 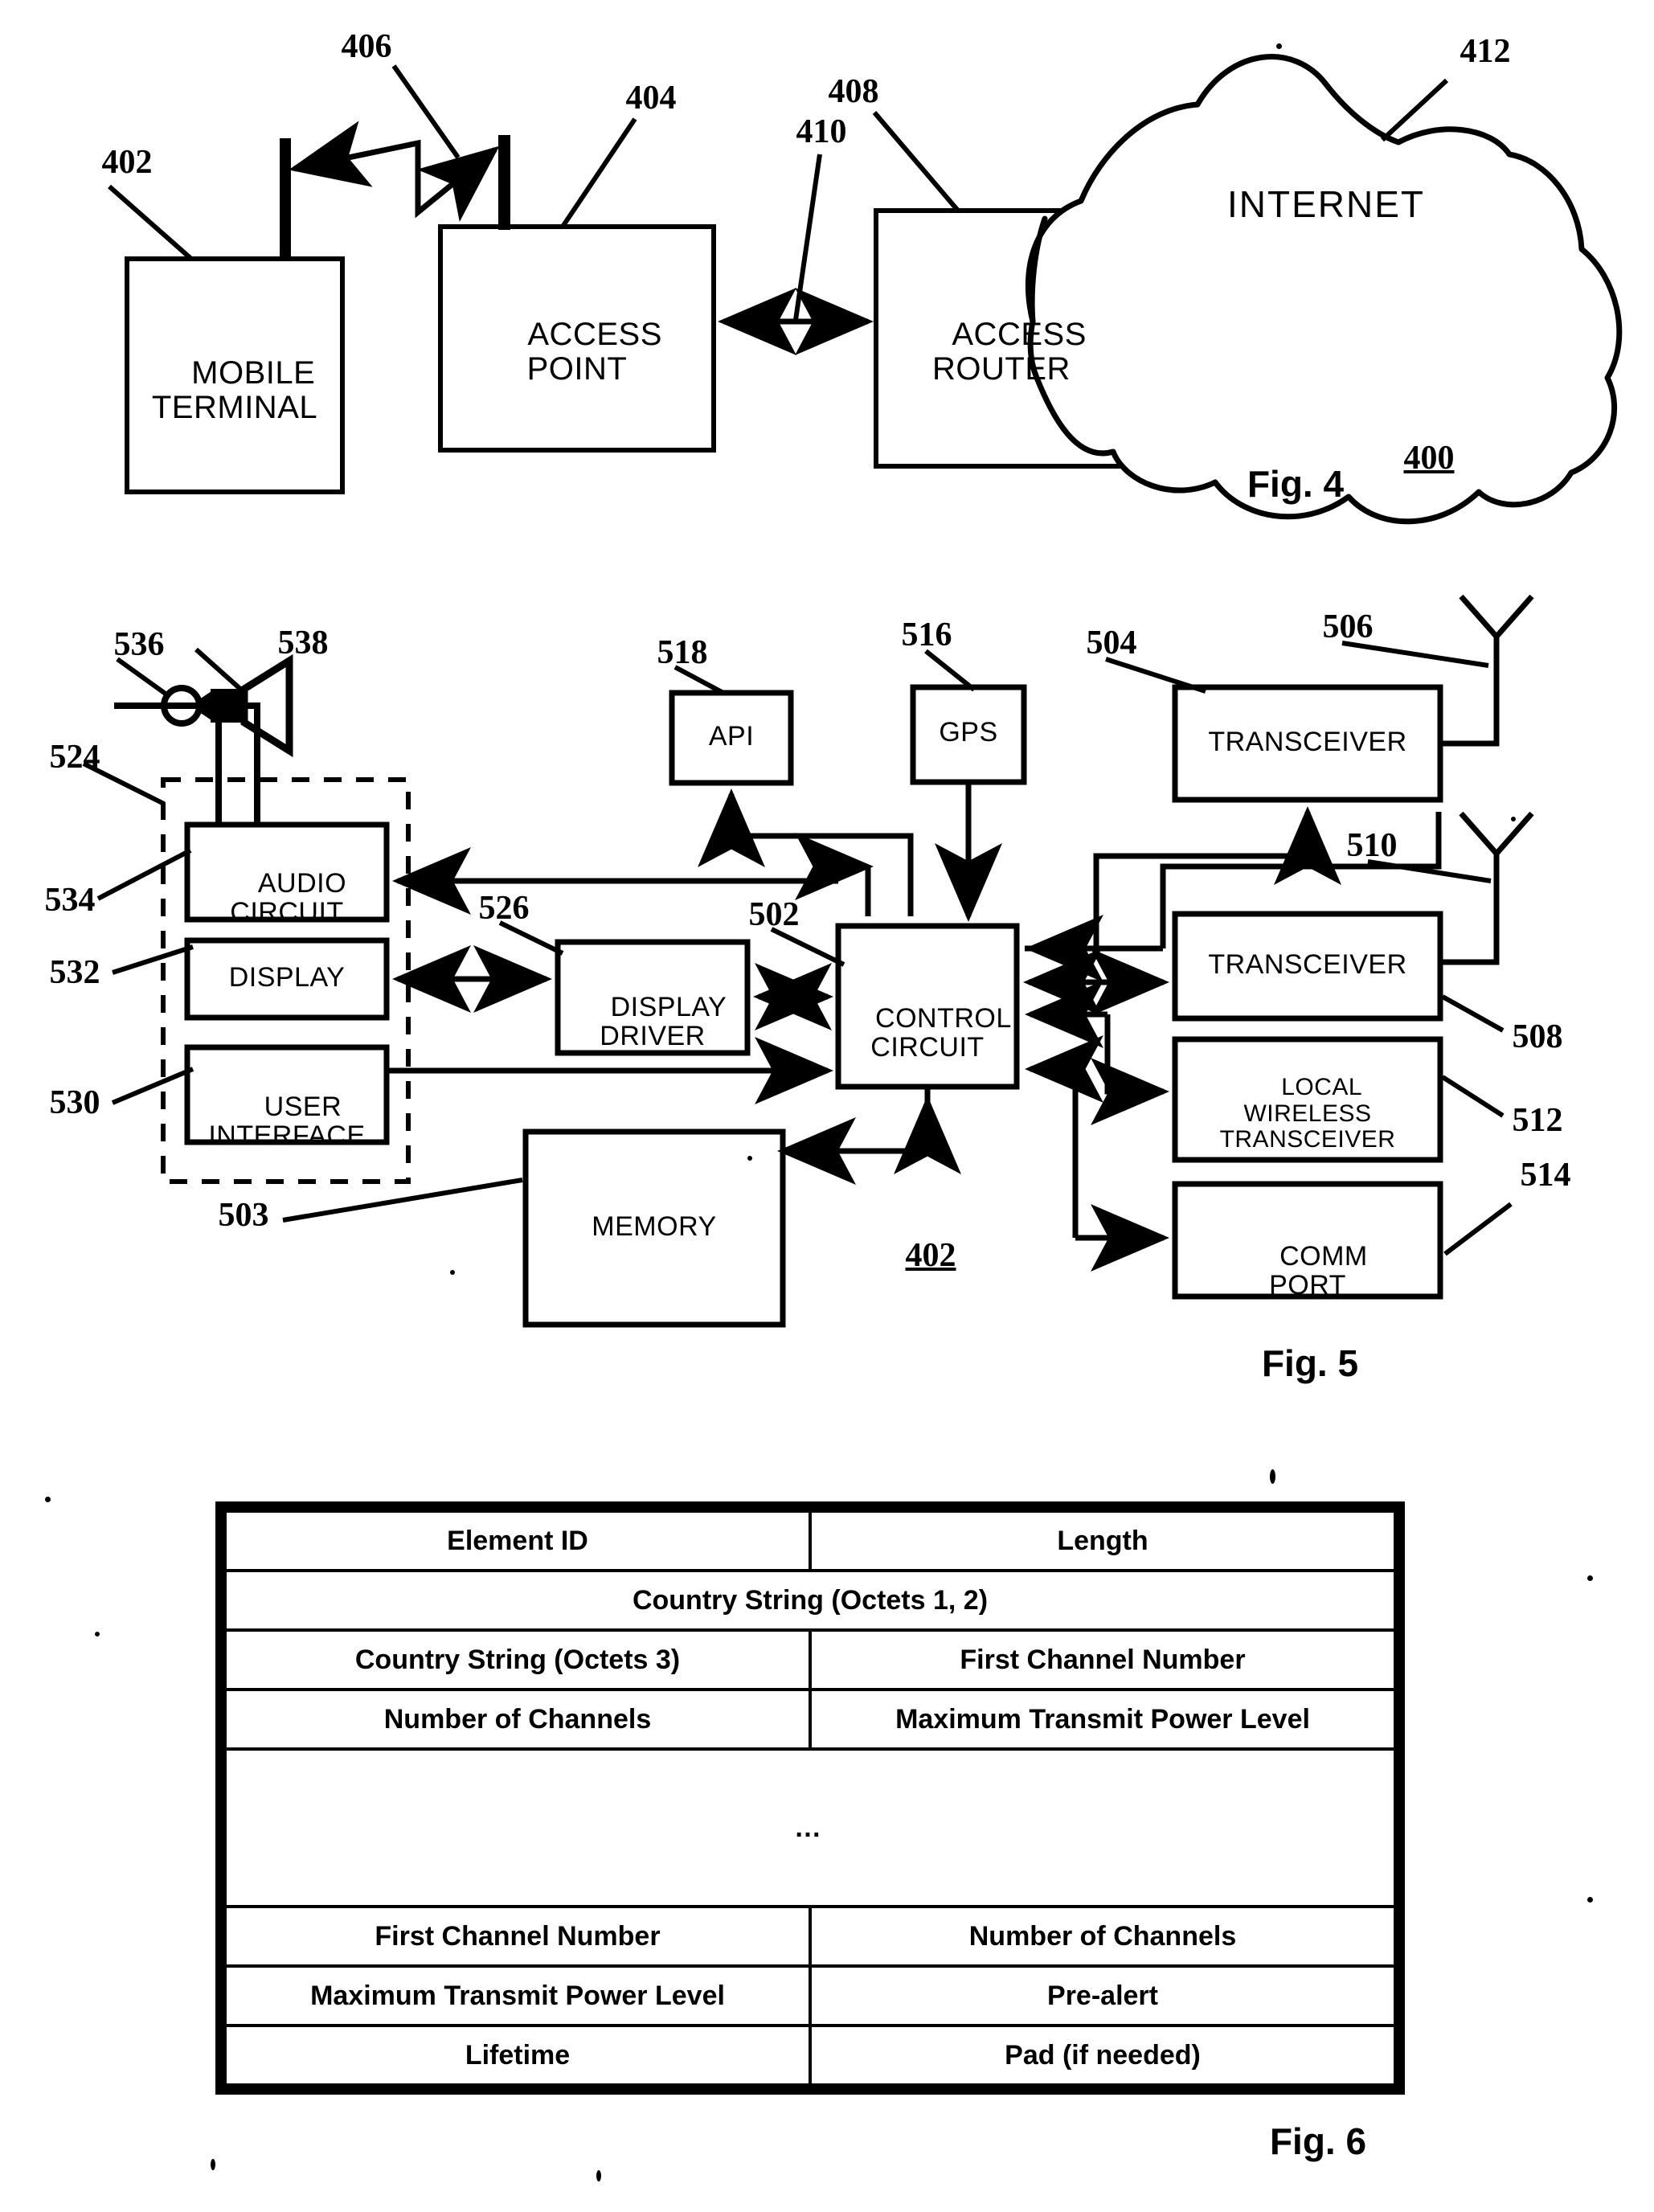 What do you see at coordinates (243, 1215) in the screenshot?
I see `fig5-ref-503: 503` at bounding box center [243, 1215].